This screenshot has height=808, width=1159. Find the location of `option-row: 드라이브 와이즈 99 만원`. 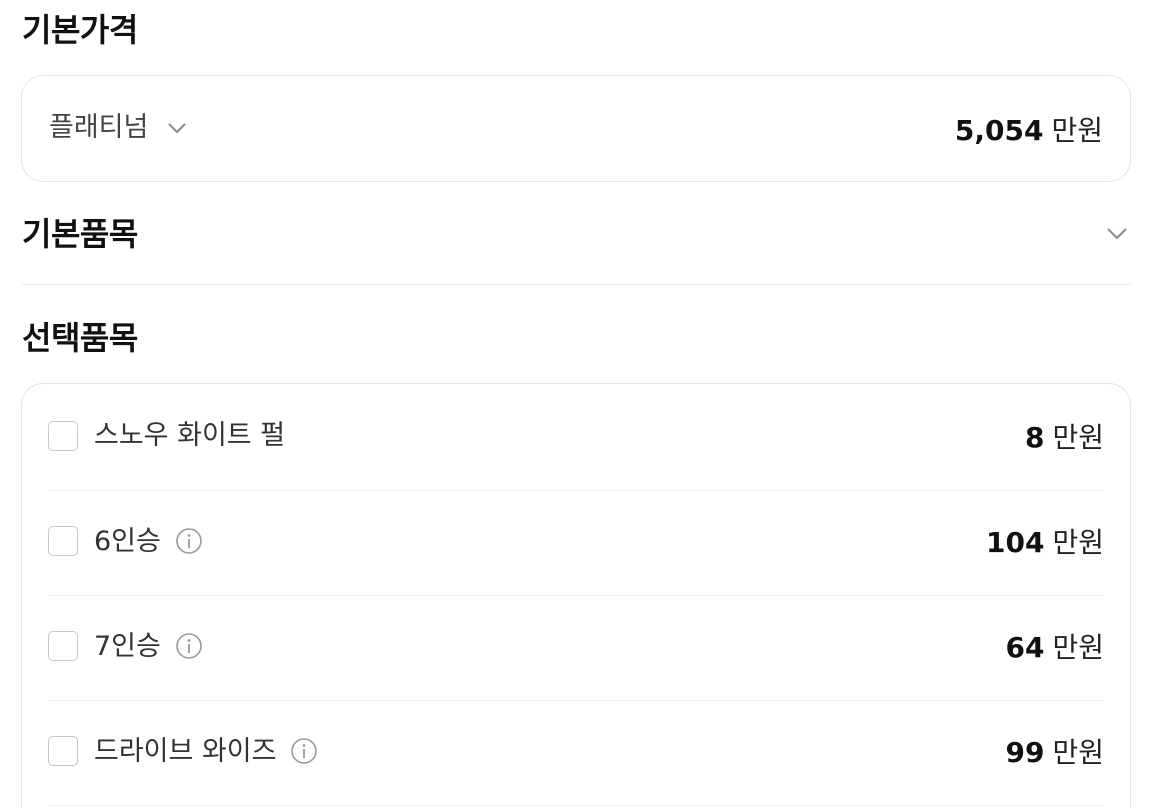

option-row: 드라이브 와이즈 99 만원 is located at coordinates (576, 753).